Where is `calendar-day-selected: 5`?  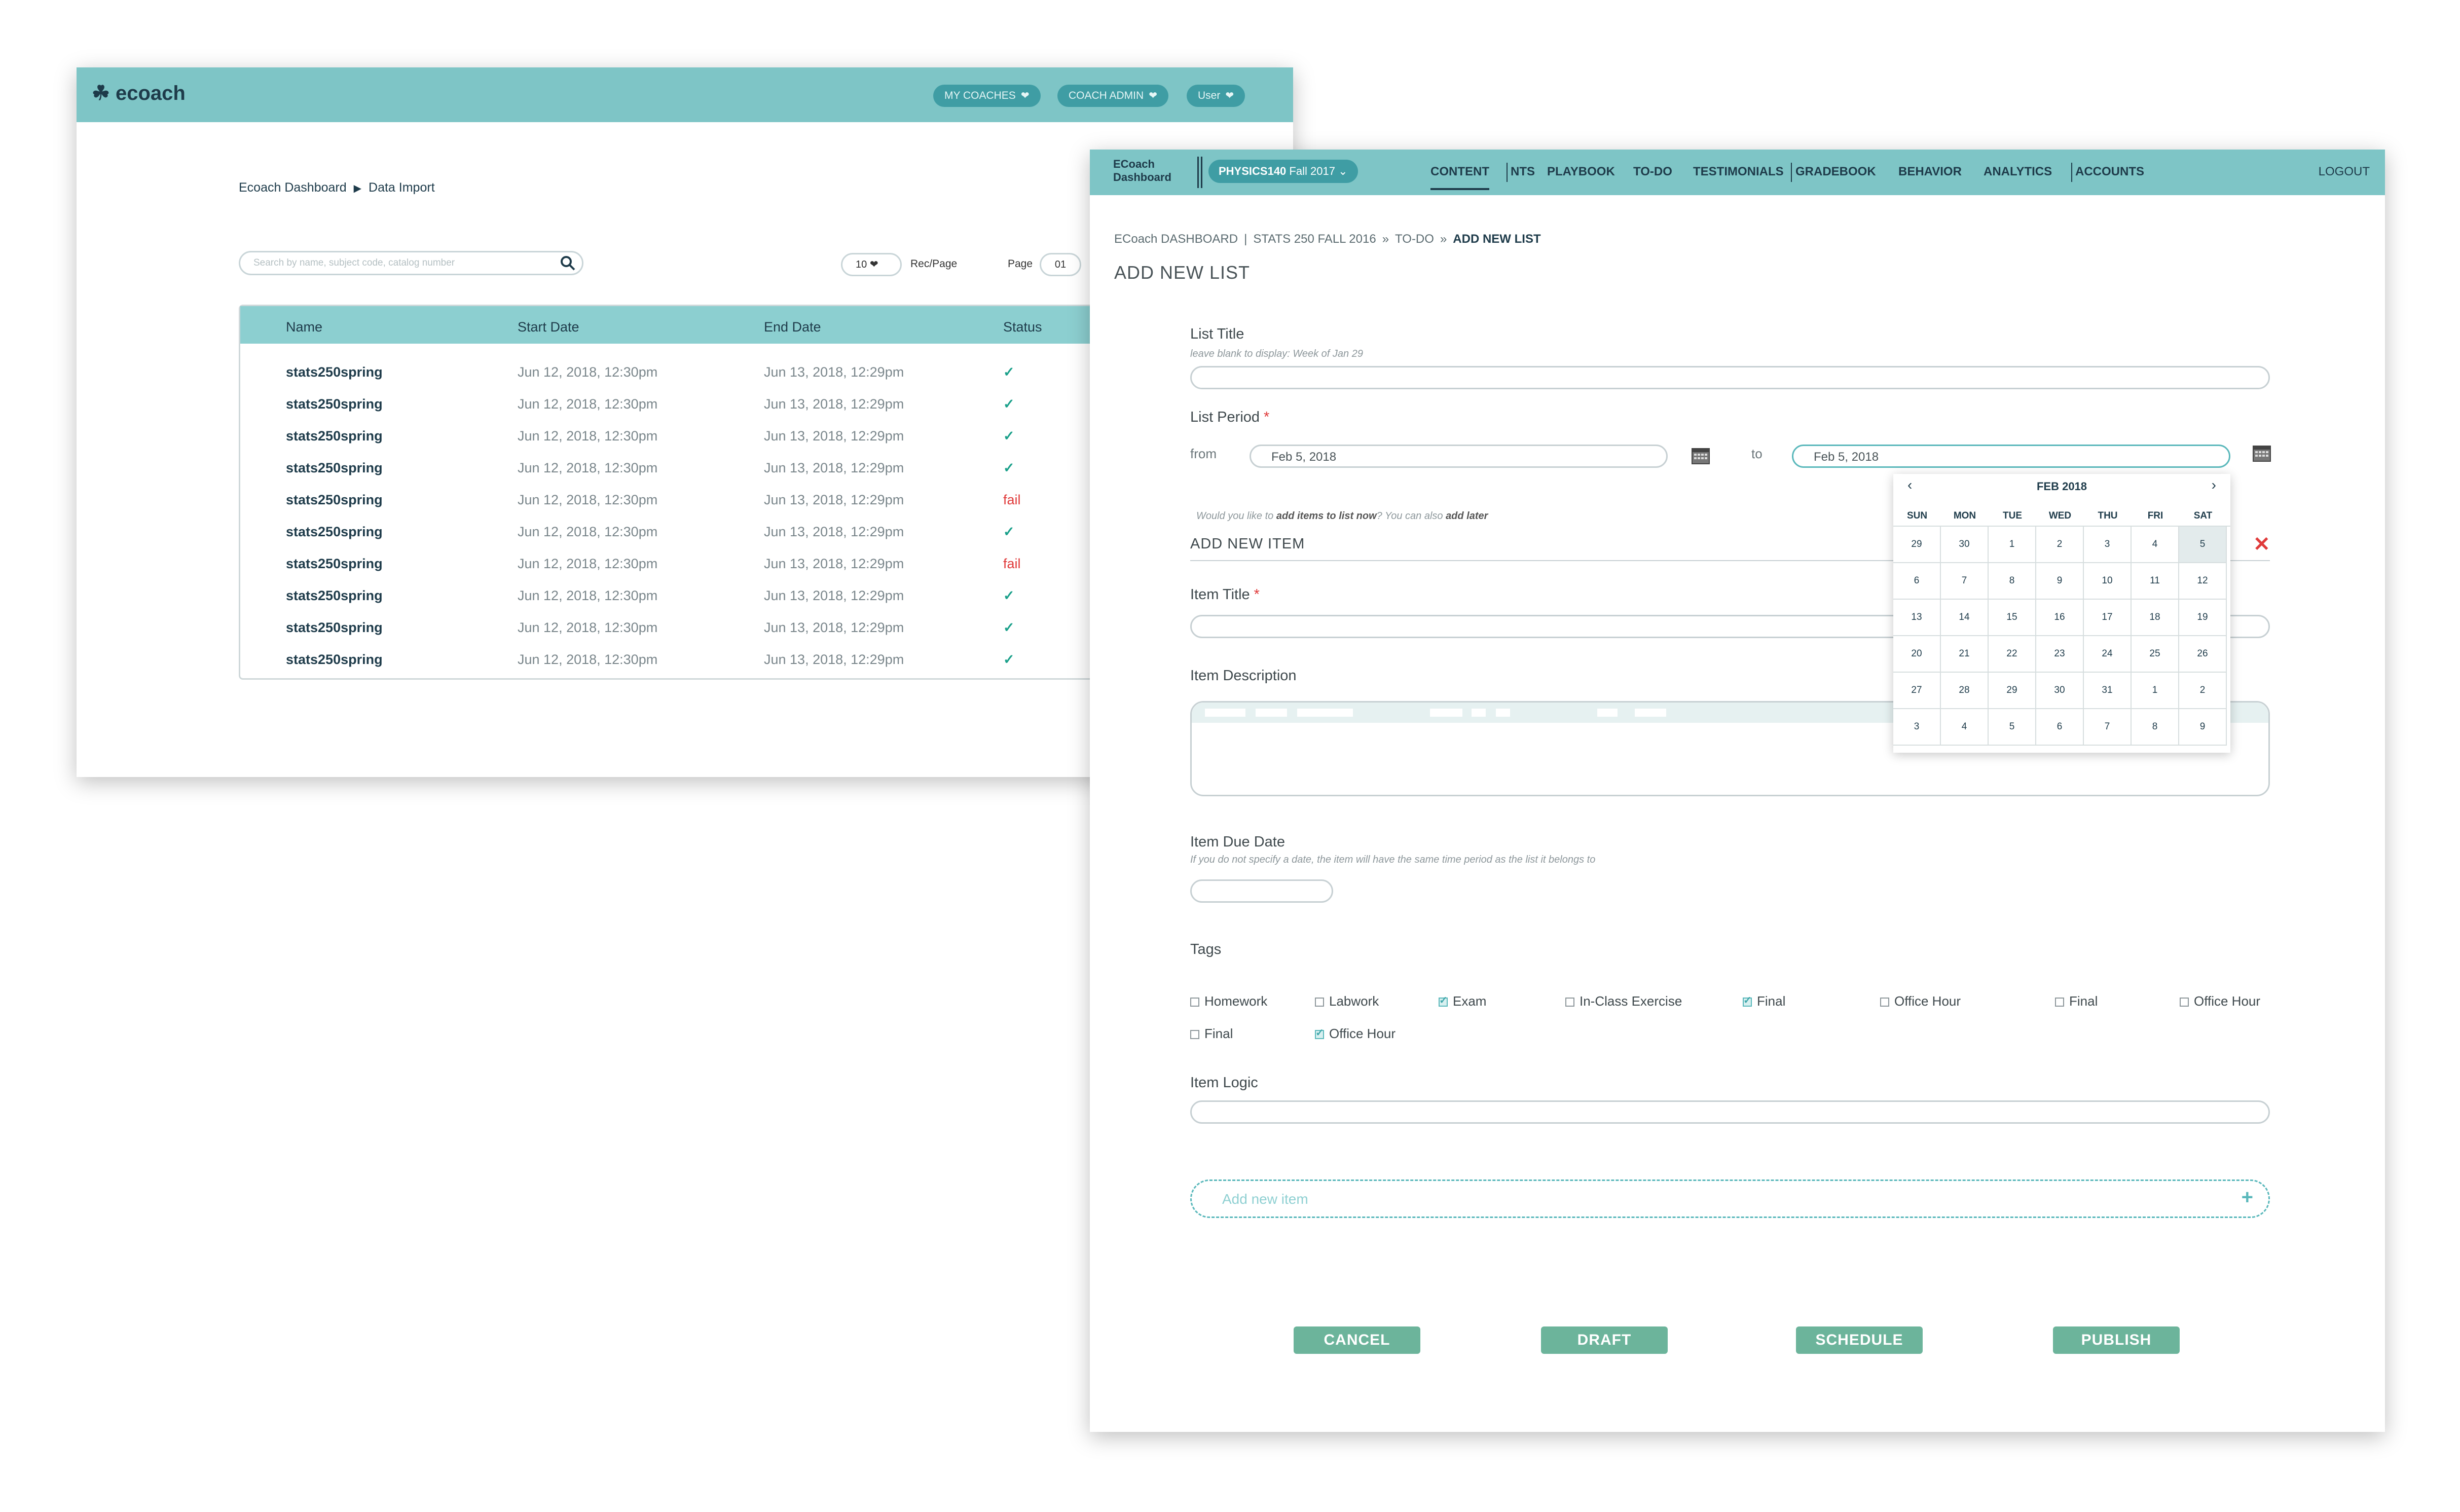 calendar-day-selected: 5 is located at coordinates (2203, 545).